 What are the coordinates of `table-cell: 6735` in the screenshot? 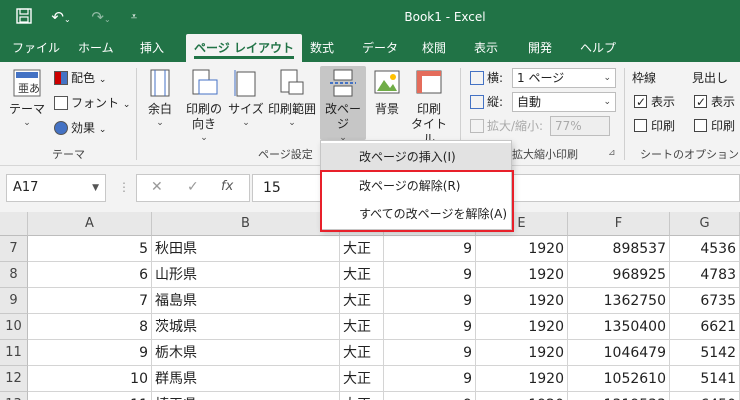 It's located at (705, 301).